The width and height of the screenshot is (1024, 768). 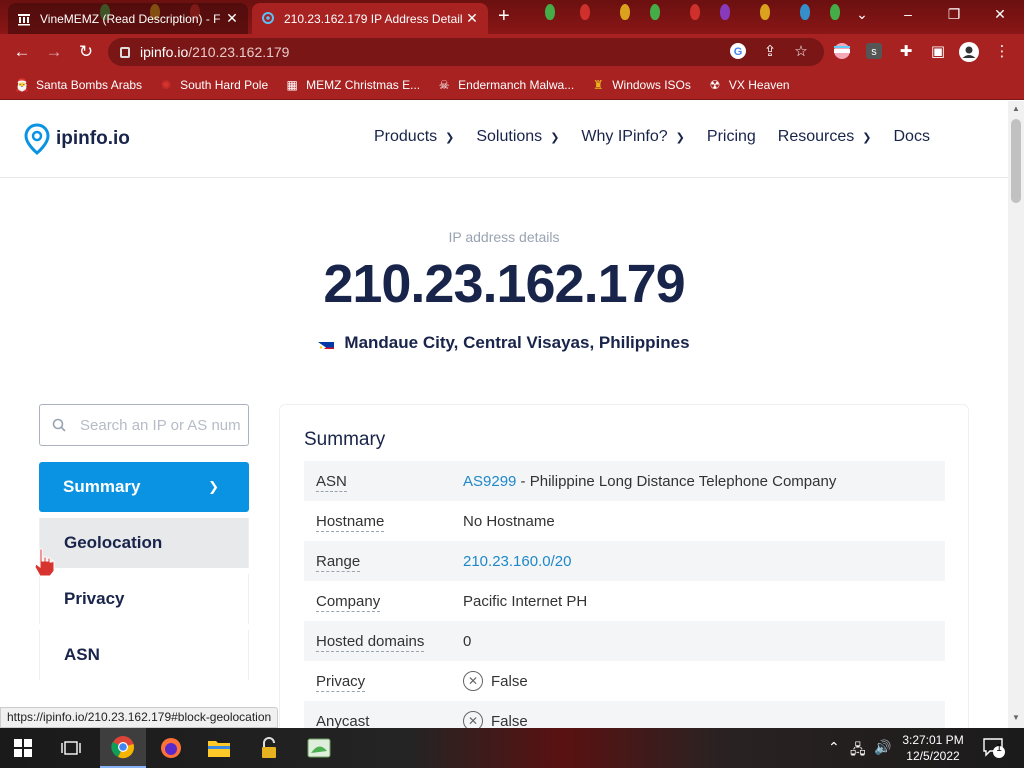 I want to click on flower-icon: ✺, so click(x=166, y=84).